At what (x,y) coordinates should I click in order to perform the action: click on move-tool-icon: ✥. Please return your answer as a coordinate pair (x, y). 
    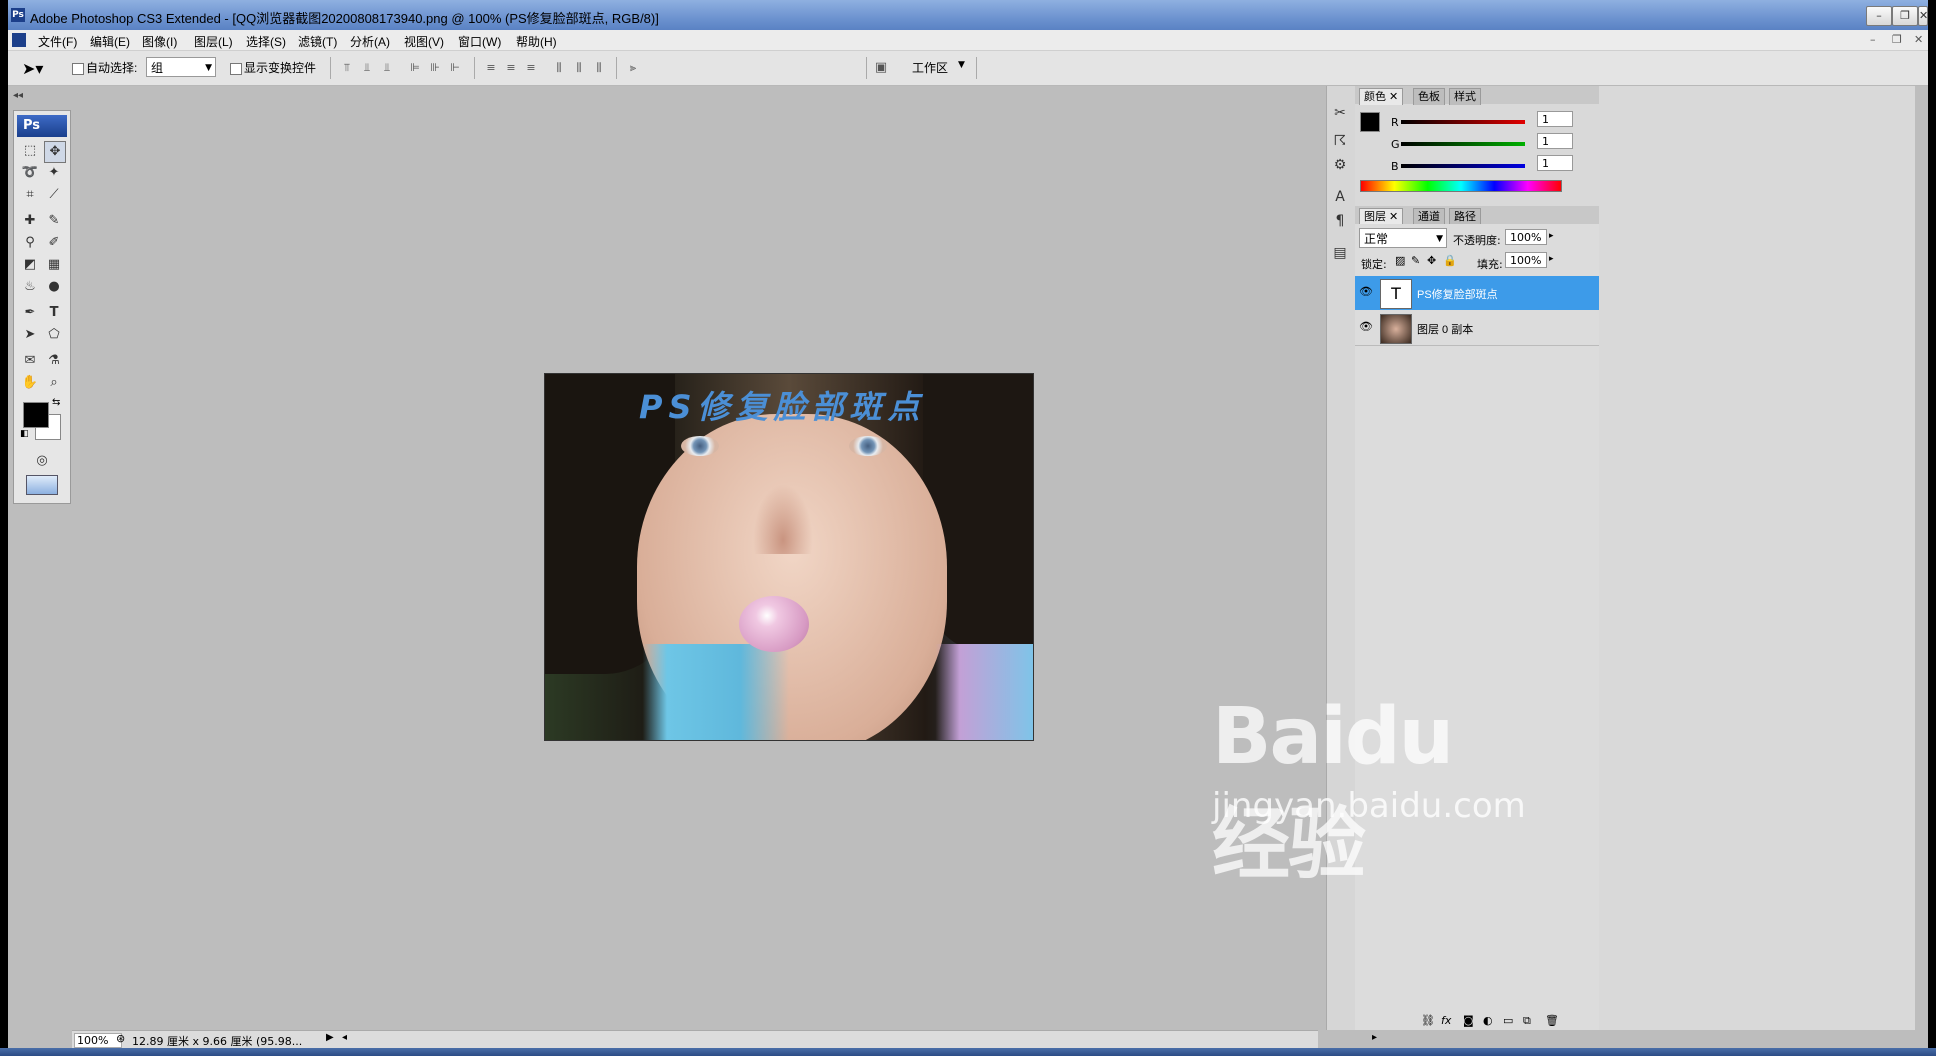
    Looking at the image, I should click on (55, 152).